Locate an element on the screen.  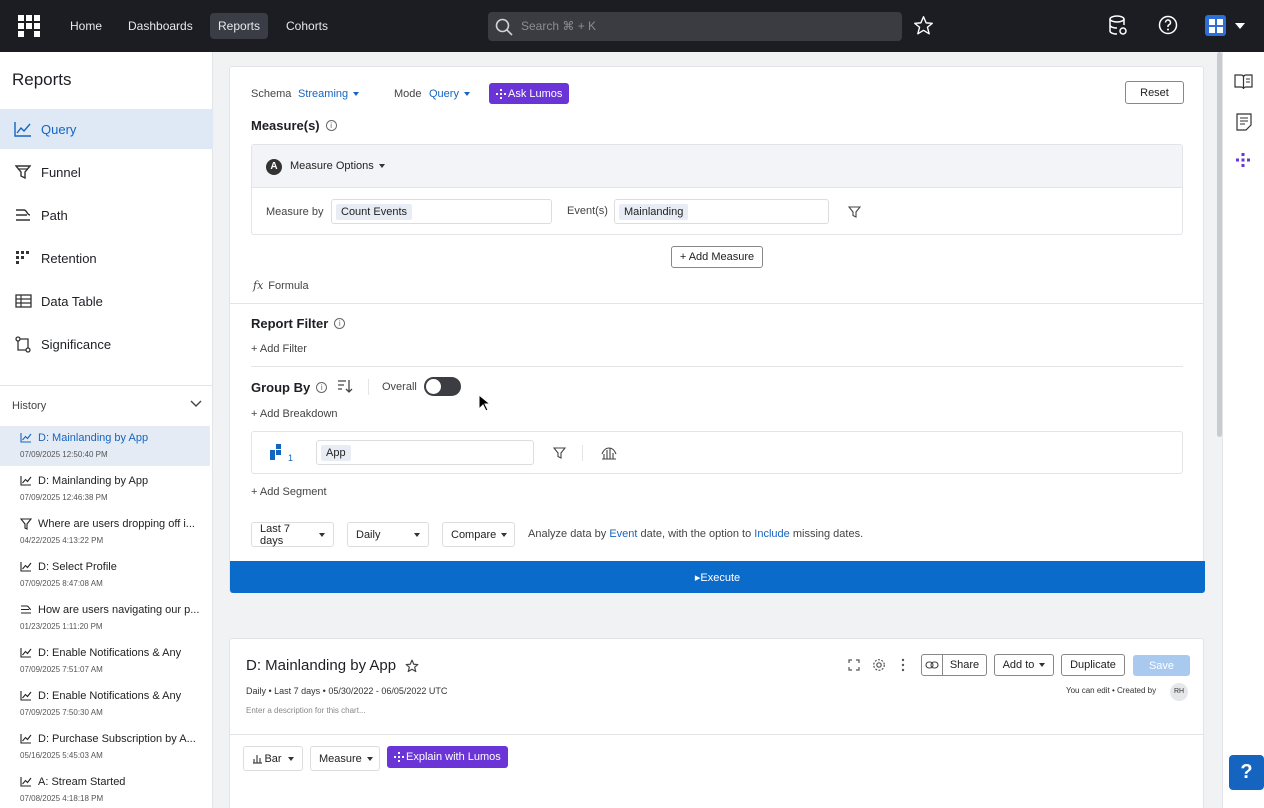
table-icon is located at coordinates (23, 301).